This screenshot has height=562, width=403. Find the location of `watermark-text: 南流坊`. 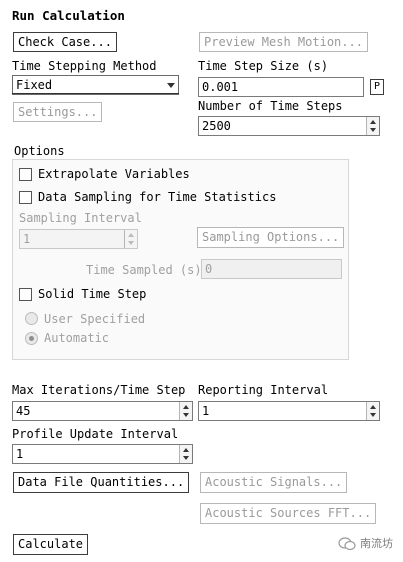

watermark-text: 南流坊 is located at coordinates (376, 543).